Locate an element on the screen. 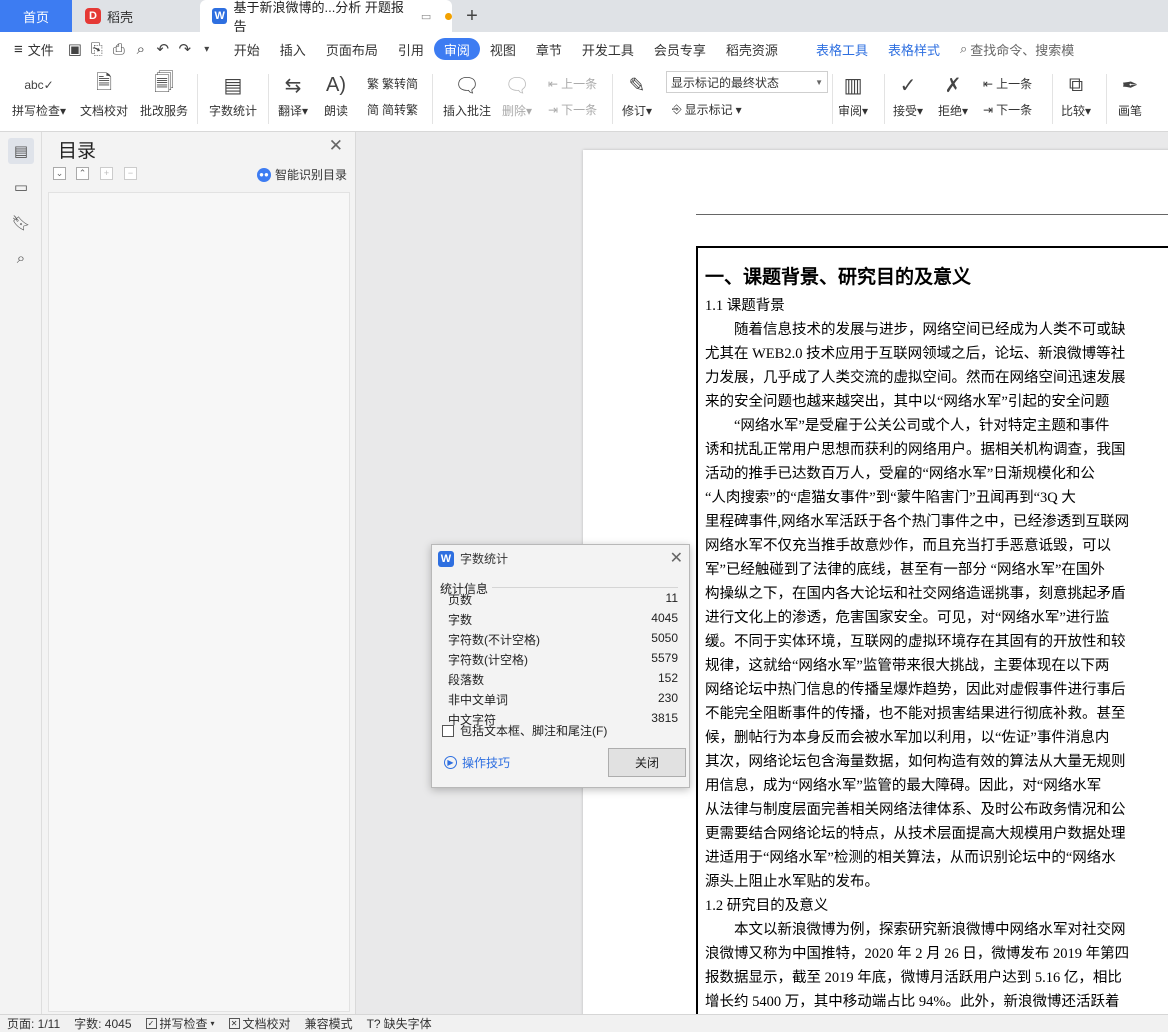 The width and height of the screenshot is (1168, 1032). delete-comment-button: 🗨 删除▾ is located at coordinates (517, 94).